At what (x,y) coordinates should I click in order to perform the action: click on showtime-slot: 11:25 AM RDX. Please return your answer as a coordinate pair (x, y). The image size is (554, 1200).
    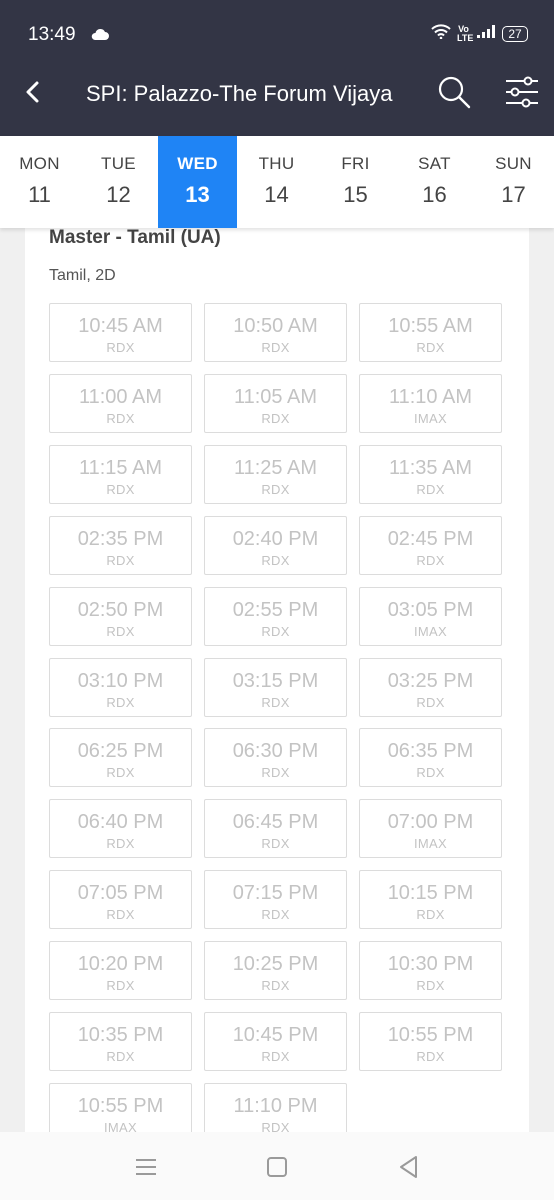
    Looking at the image, I should click on (275, 474).